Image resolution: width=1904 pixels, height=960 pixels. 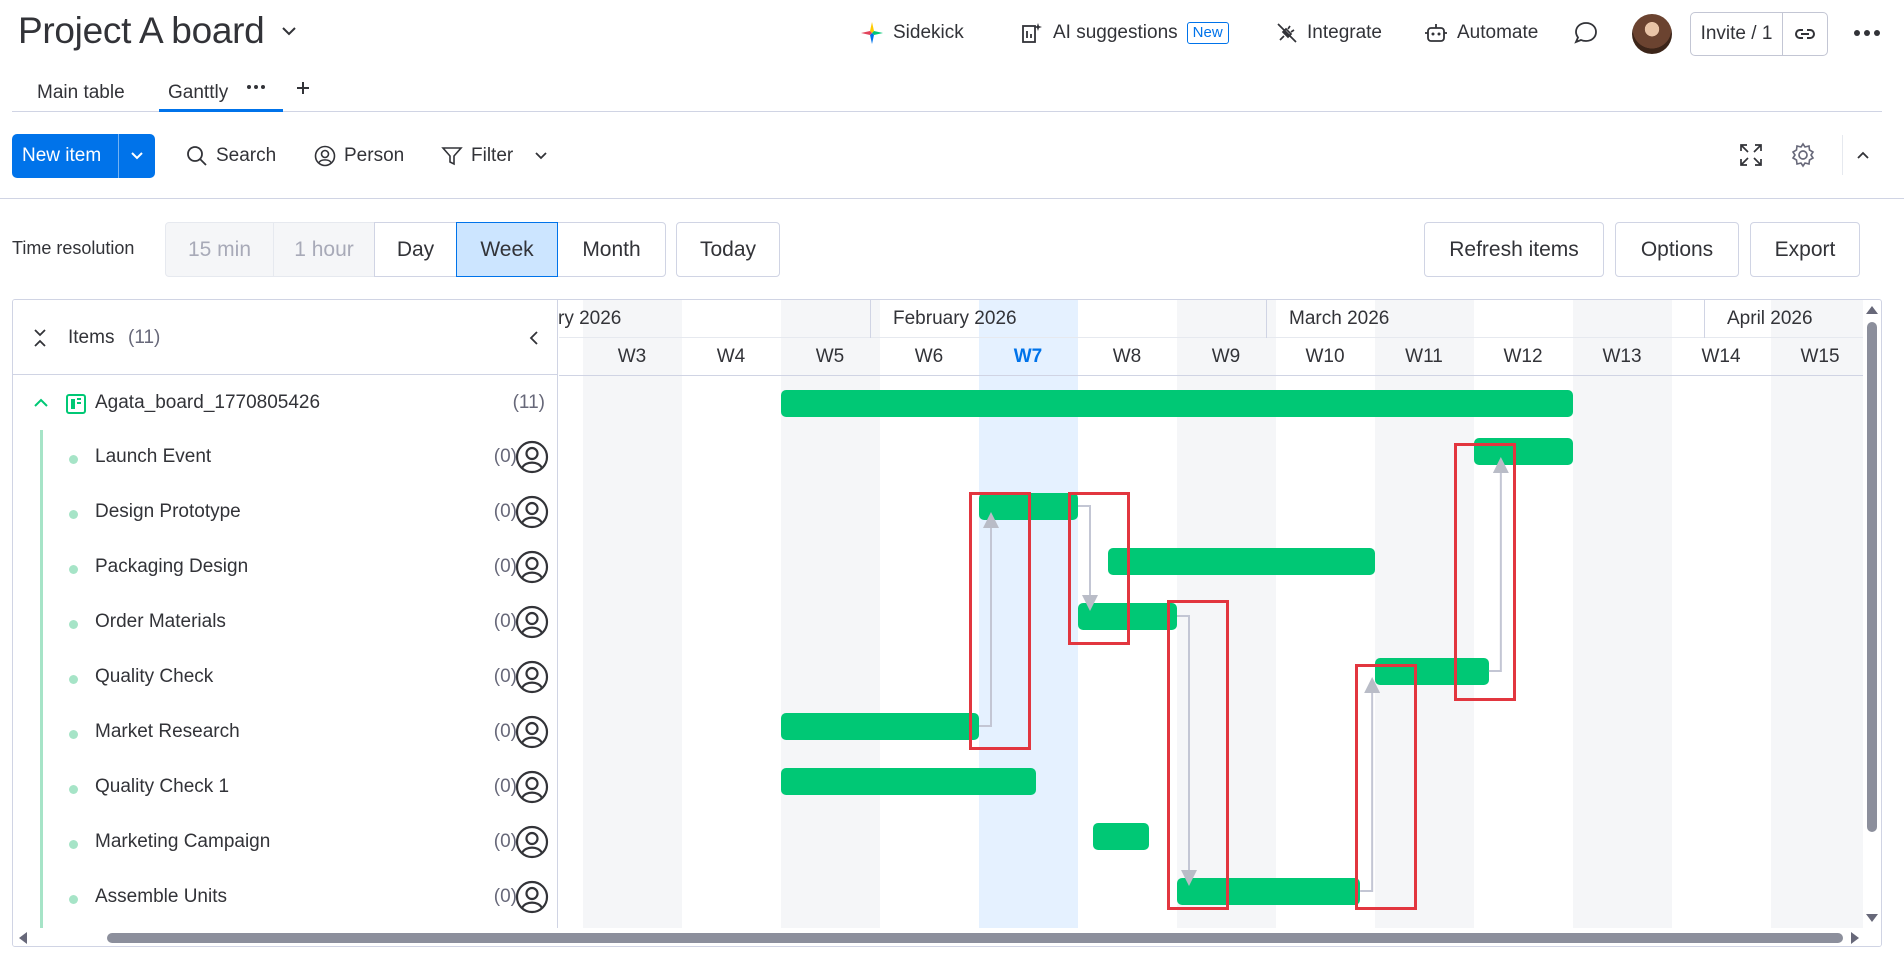 What do you see at coordinates (1514, 249) in the screenshot?
I see `refresh-items-button: Refresh items` at bounding box center [1514, 249].